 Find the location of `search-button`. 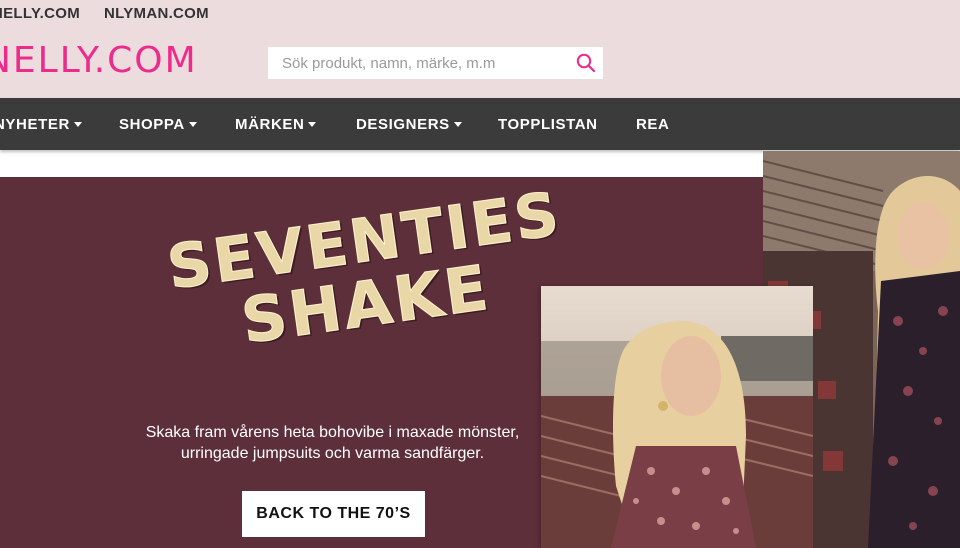

search-button is located at coordinates (586, 63).